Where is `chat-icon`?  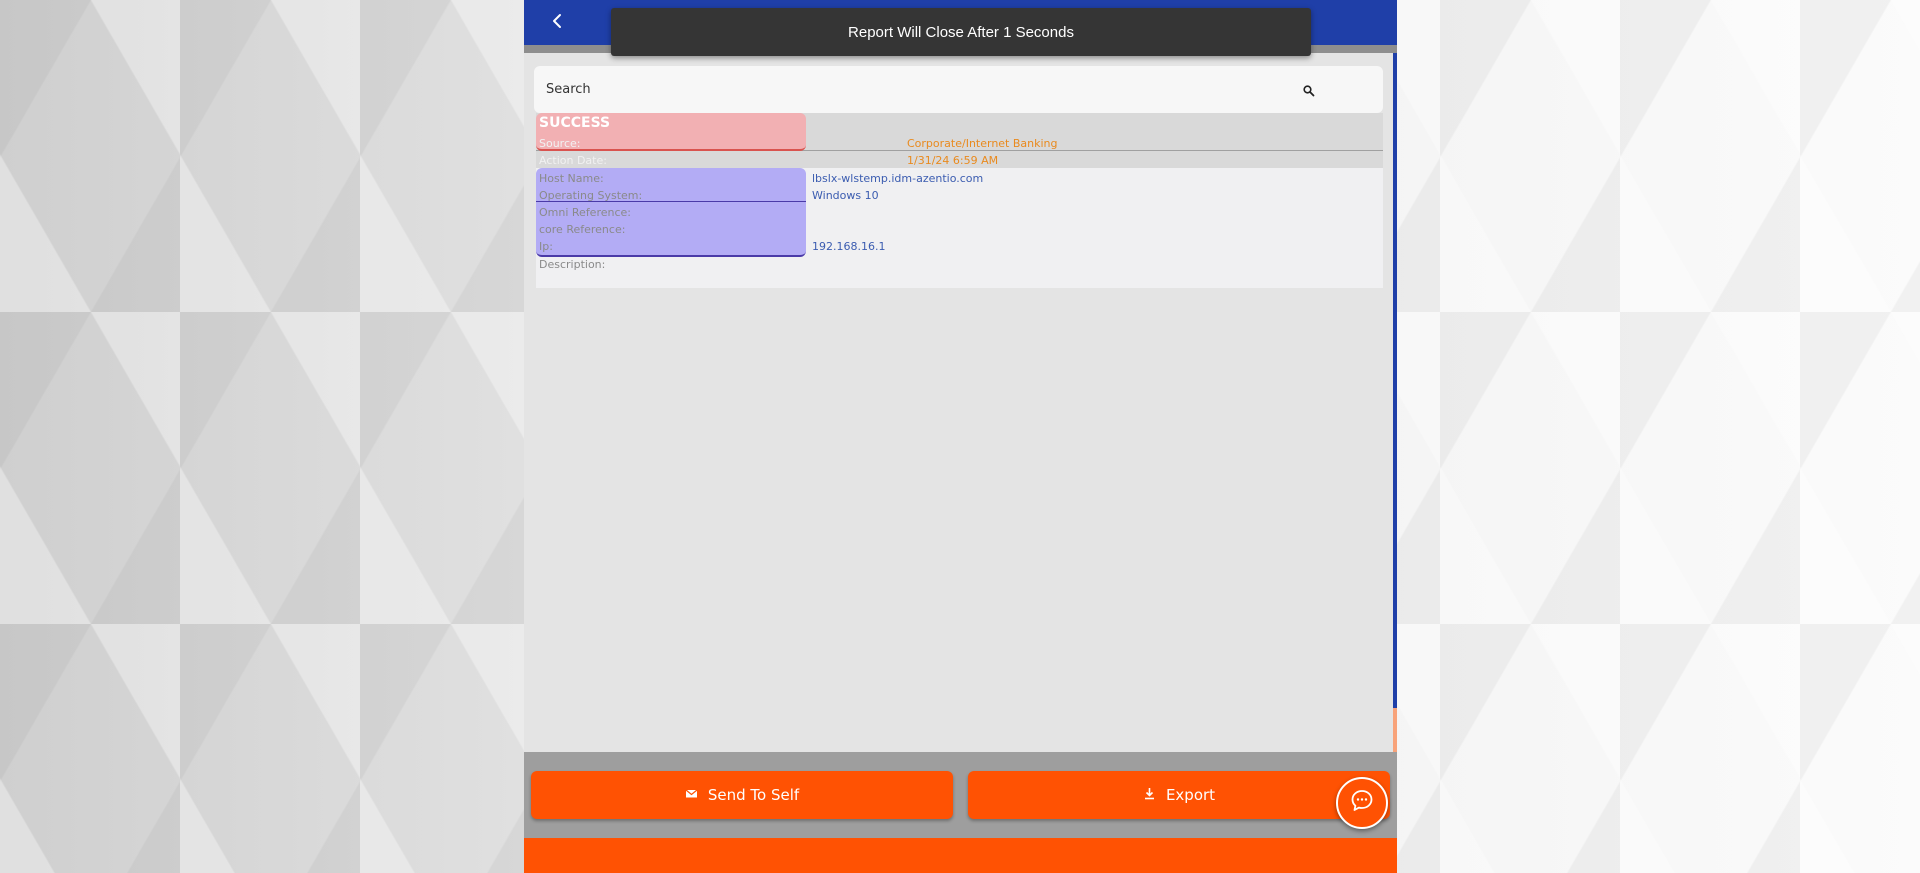
chat-icon is located at coordinates (1362, 803).